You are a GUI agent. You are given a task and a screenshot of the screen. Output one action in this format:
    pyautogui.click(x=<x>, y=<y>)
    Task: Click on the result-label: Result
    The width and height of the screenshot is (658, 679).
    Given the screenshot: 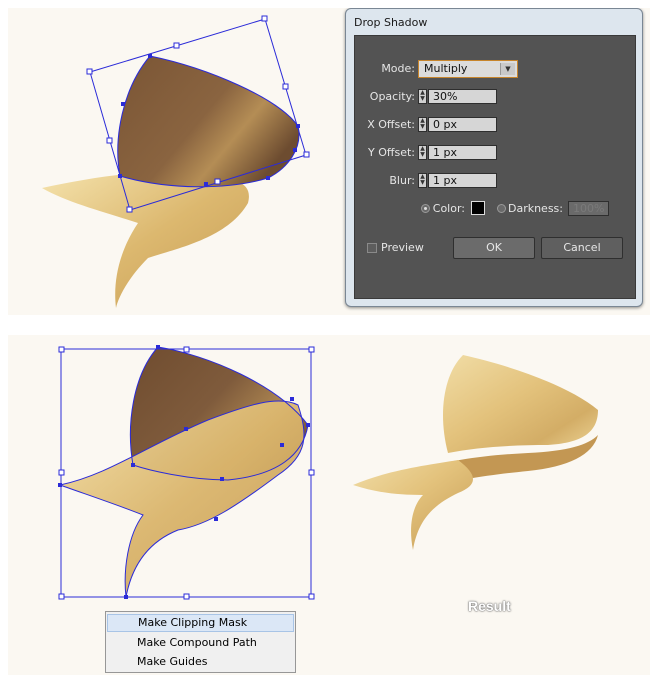 What is the action you would take?
    pyautogui.click(x=489, y=606)
    